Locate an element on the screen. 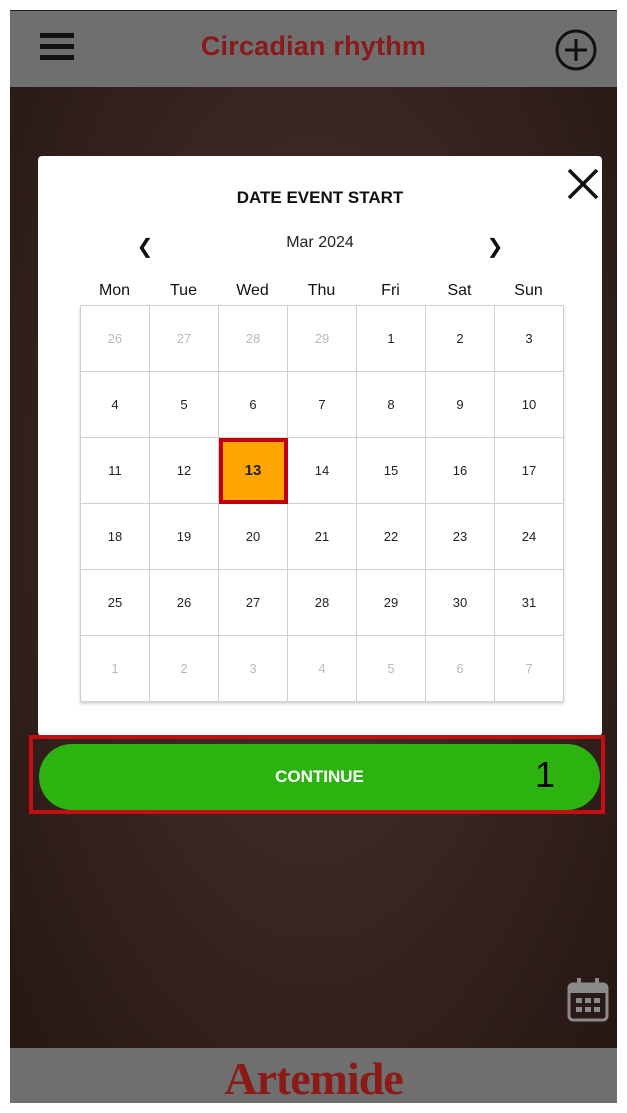 This screenshot has height=1113, width=627. weekday-label: Wed is located at coordinates (252, 290).